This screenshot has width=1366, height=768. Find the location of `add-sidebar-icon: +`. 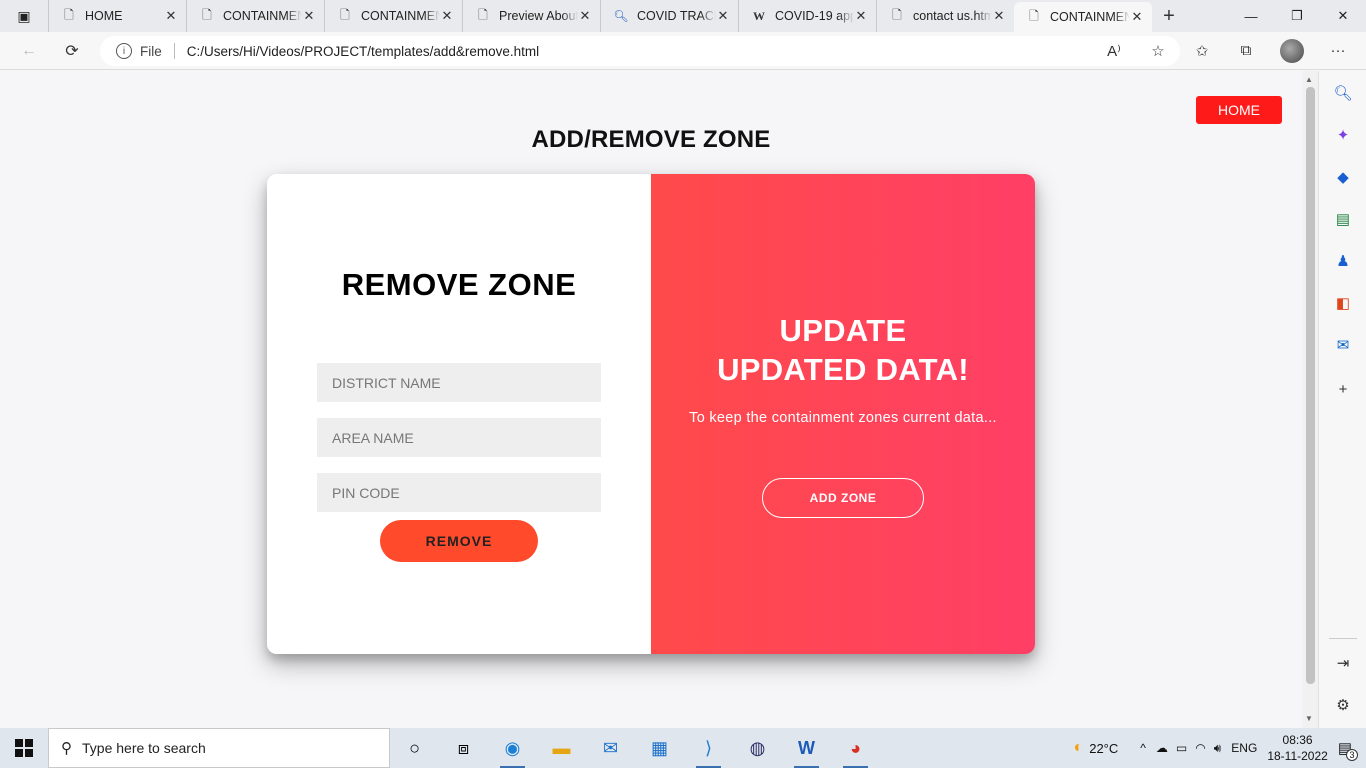

add-sidebar-icon: + is located at coordinates (1343, 389).